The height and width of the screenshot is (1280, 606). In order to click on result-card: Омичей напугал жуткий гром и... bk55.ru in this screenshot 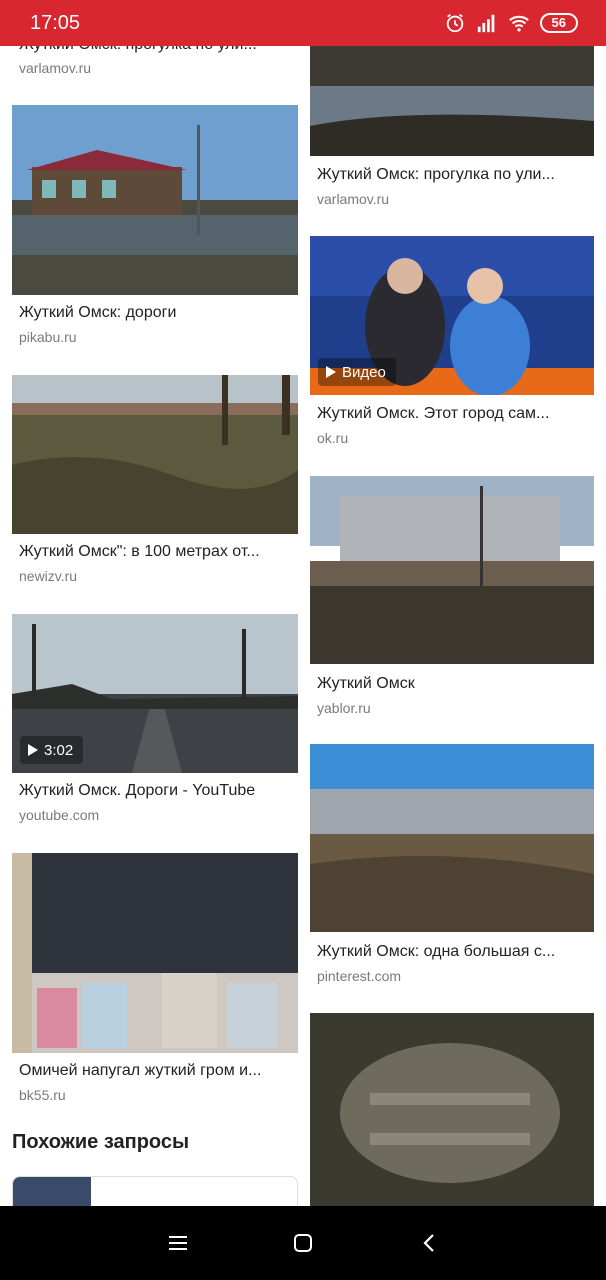, I will do `click(155, 978)`.